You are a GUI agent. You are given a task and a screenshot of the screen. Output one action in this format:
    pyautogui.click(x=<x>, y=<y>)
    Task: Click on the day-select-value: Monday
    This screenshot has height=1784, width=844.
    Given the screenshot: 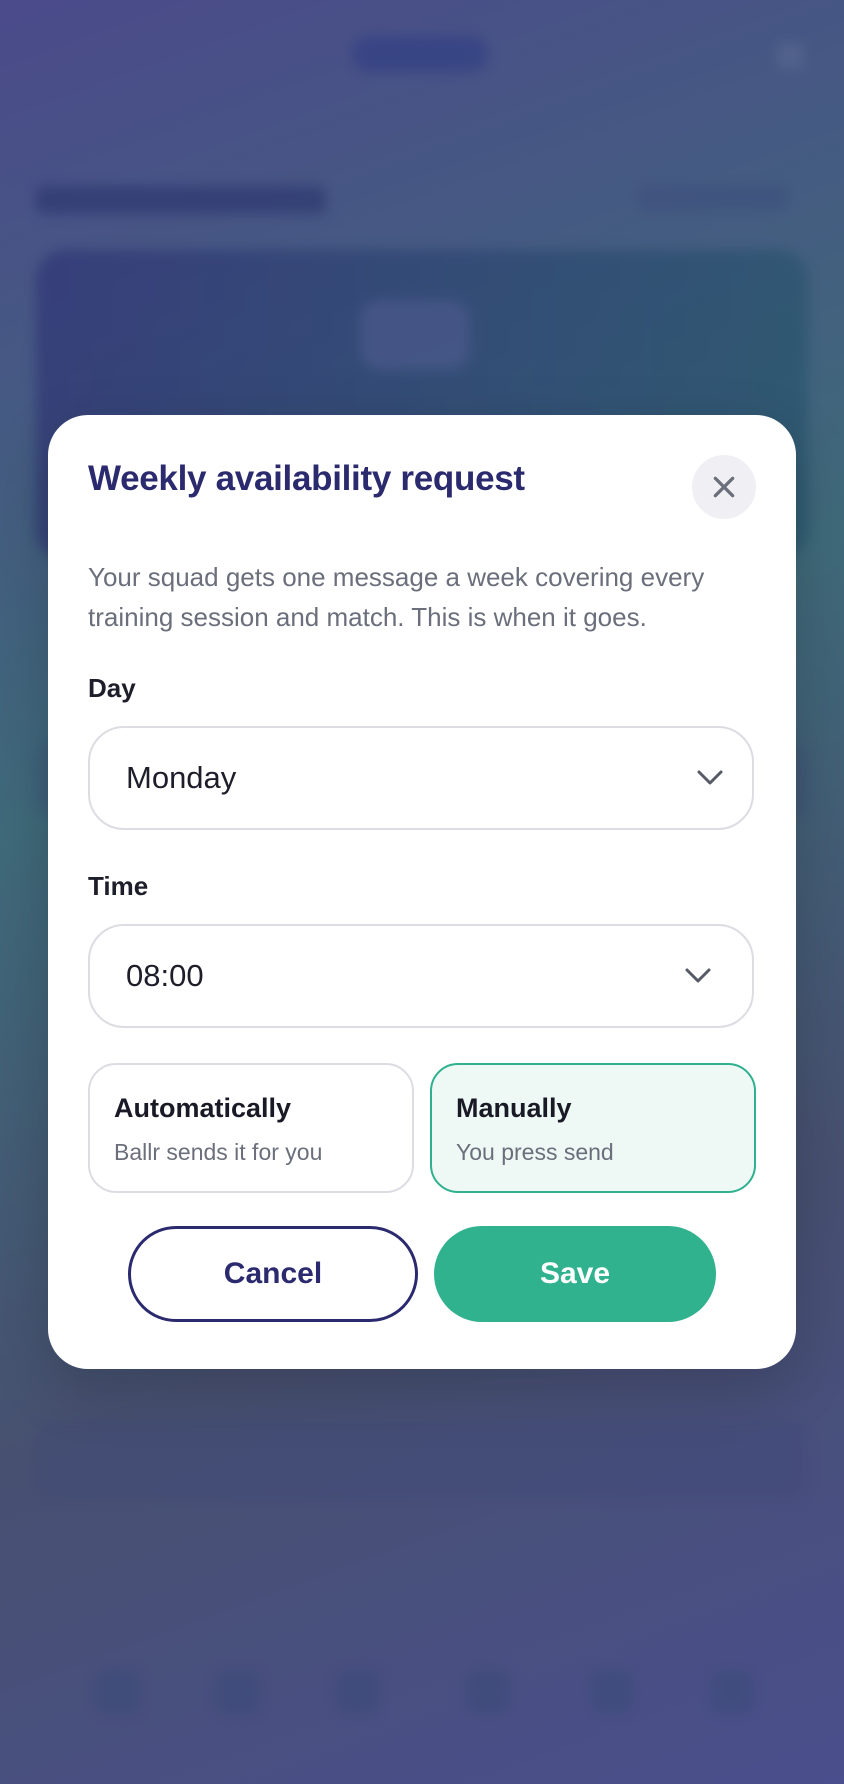 What is the action you would take?
    pyautogui.click(x=181, y=777)
    